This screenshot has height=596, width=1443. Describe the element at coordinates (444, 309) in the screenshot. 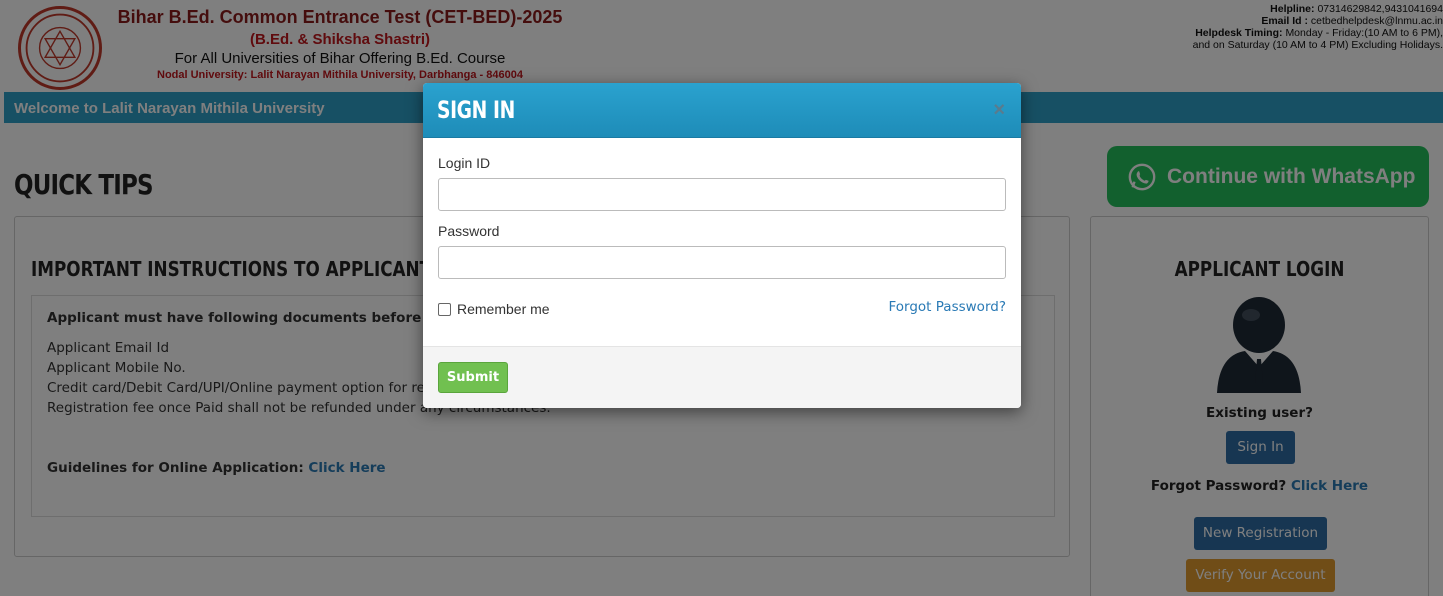

I see `remember-me-checkbox` at that location.